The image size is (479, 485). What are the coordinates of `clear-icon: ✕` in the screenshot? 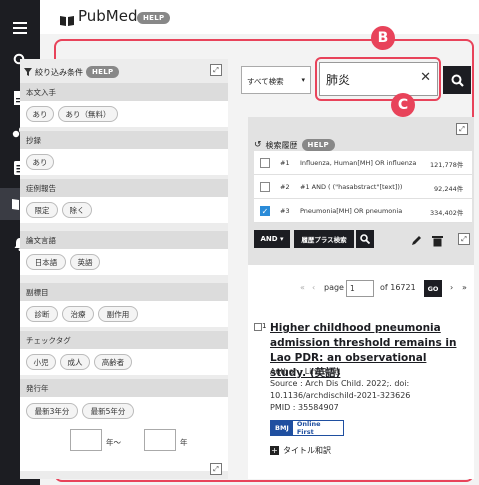 It's located at (425, 77).